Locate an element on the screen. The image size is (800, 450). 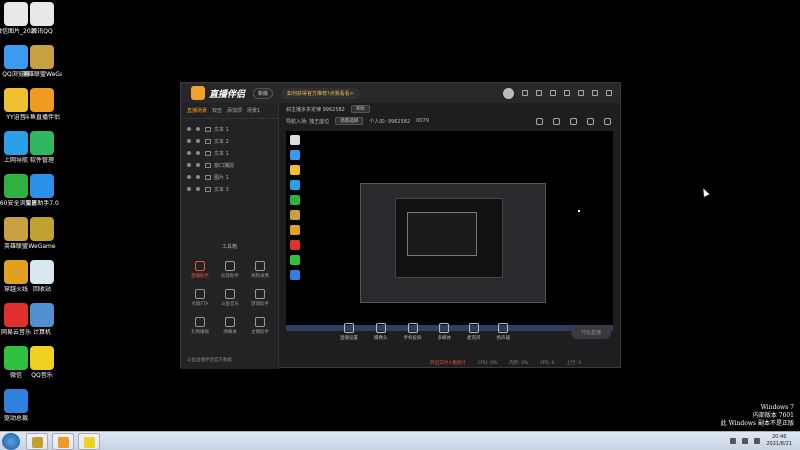
start-live-button: 开始直播 is located at coordinates (590, 332).